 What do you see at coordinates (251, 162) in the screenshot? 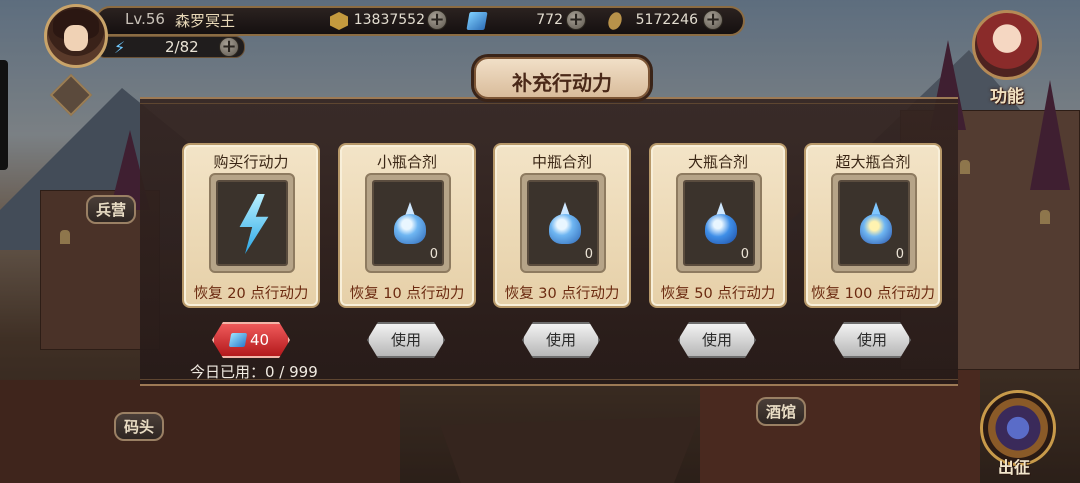
I see `item-name: 购买行动力` at bounding box center [251, 162].